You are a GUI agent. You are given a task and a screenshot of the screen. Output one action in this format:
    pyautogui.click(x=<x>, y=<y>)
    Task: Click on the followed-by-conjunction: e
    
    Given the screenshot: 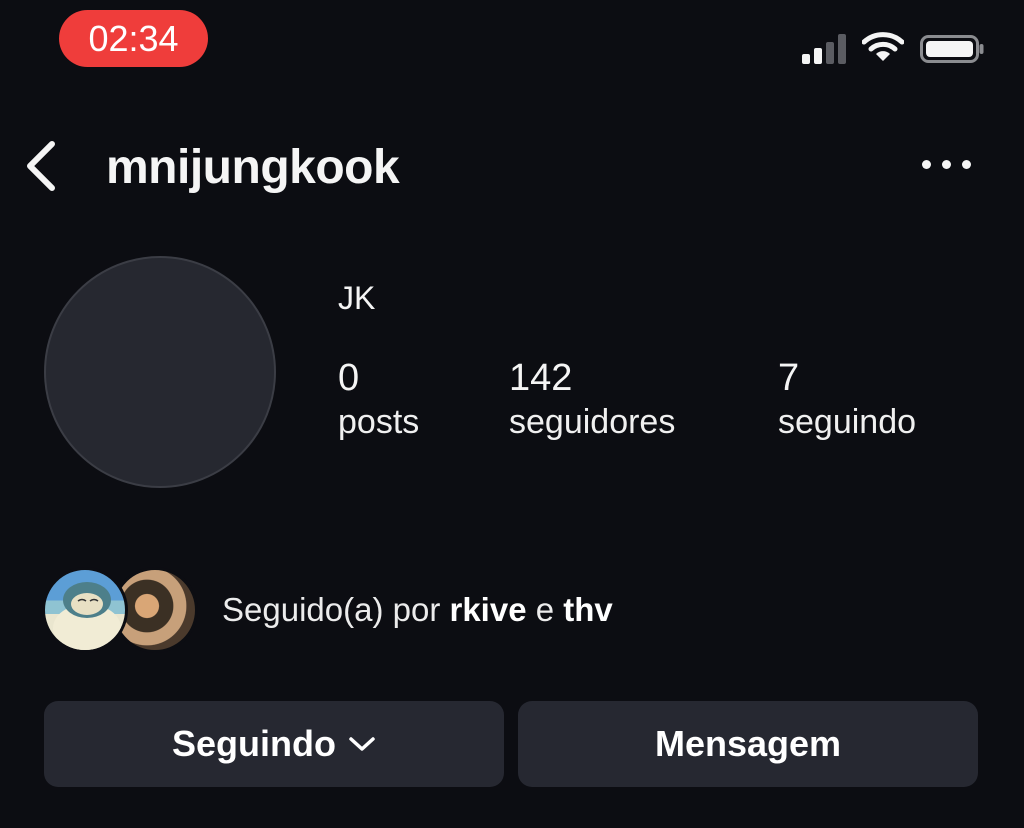 What is the action you would take?
    pyautogui.click(x=545, y=609)
    